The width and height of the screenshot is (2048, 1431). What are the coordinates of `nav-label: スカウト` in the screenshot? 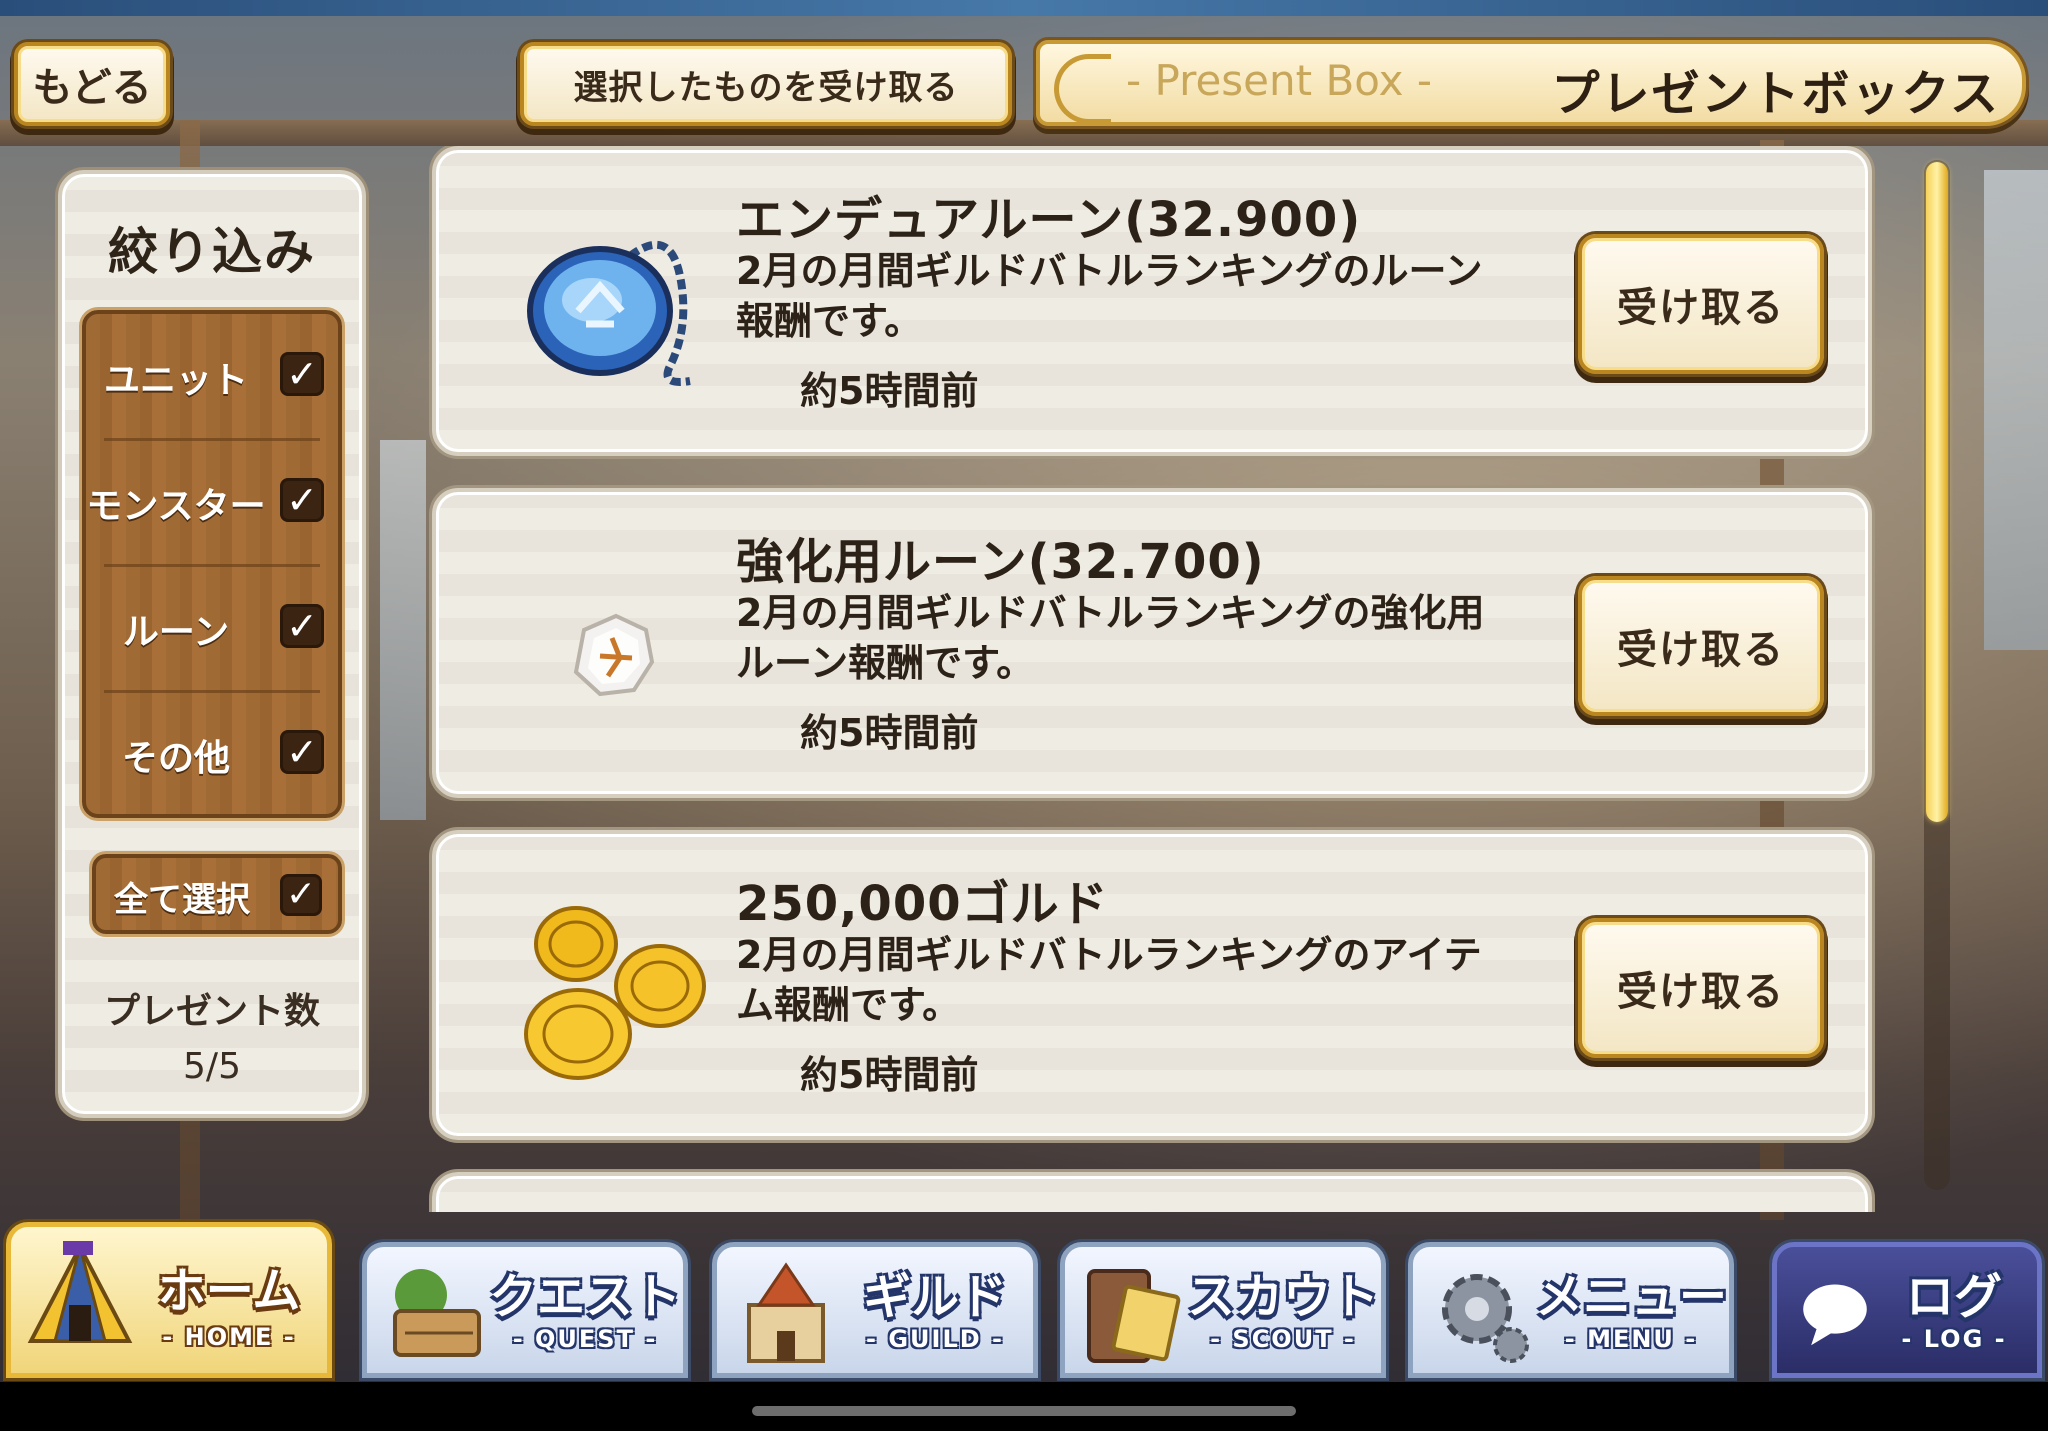 It's located at (1282, 1297).